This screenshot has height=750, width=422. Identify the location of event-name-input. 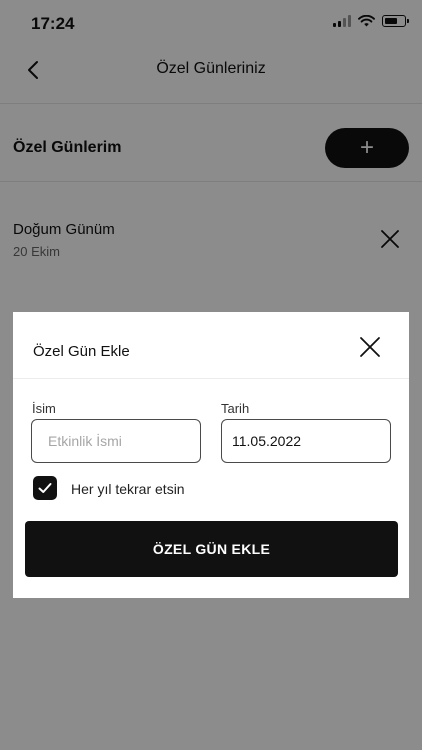
(116, 441).